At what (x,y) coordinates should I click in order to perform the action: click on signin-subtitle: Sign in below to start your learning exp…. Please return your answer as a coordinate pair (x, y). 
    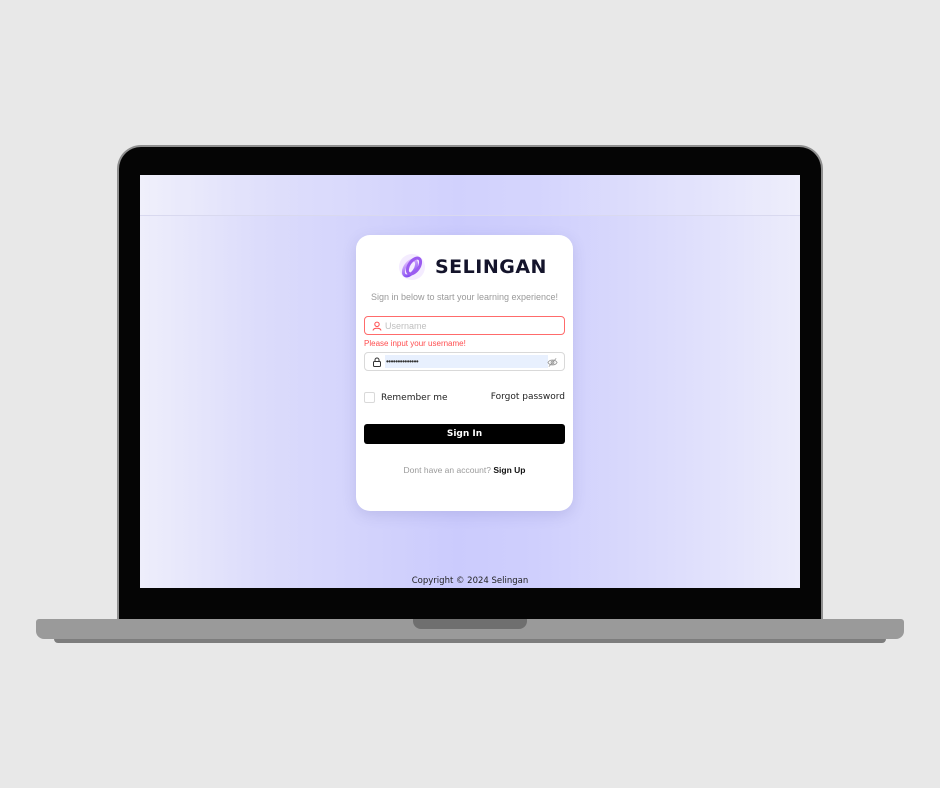
    Looking at the image, I should click on (464, 297).